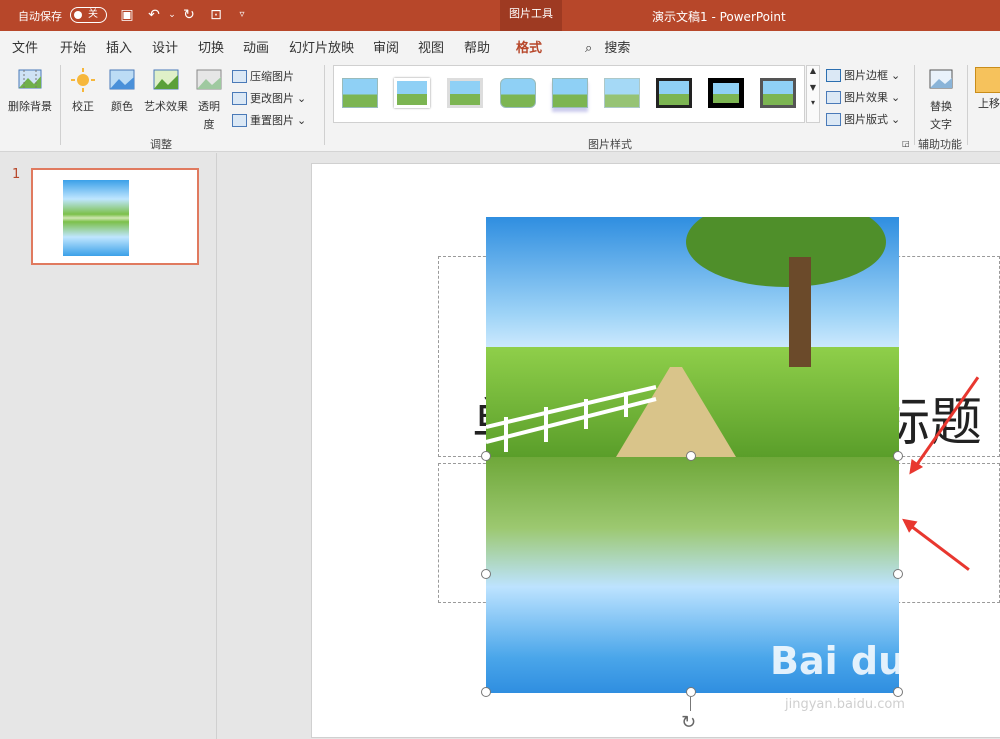 The image size is (1000, 739). I want to click on alt-text-label-1: 替换, so click(941, 106).